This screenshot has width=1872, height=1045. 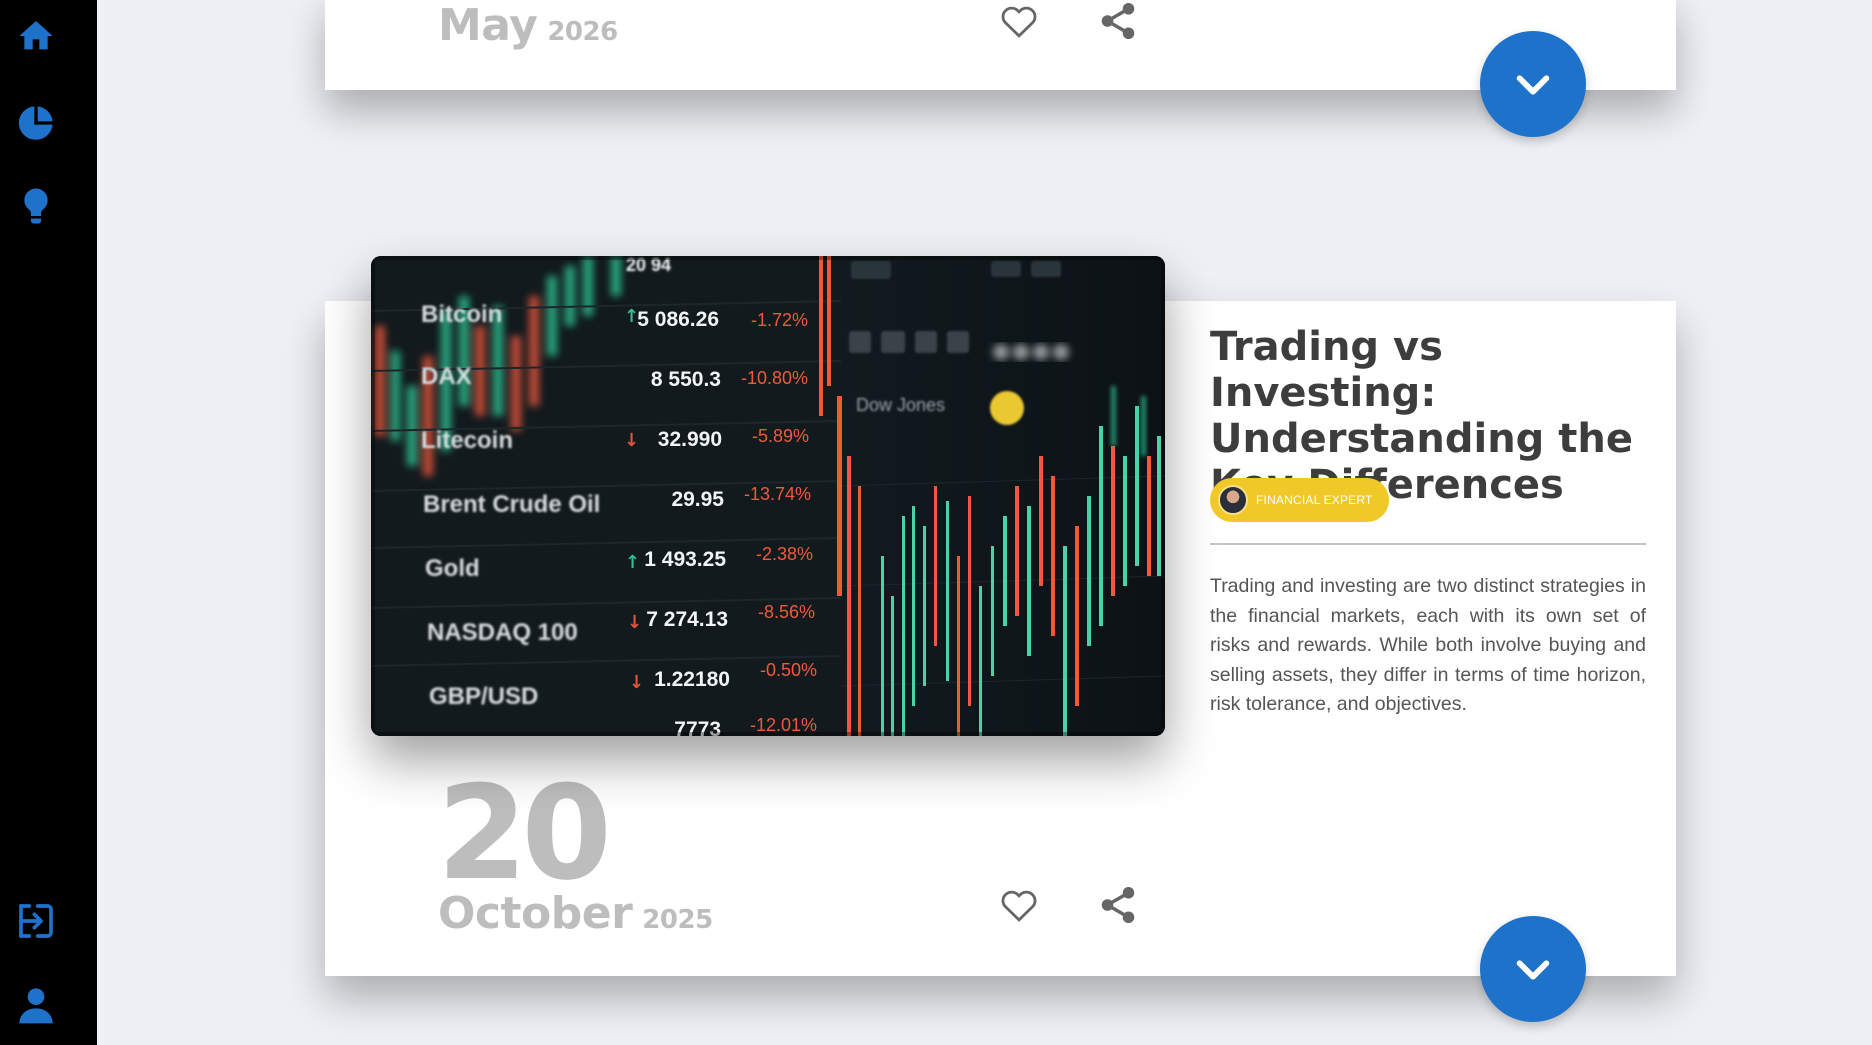 What do you see at coordinates (48, 522) in the screenshot?
I see `sidebar` at bounding box center [48, 522].